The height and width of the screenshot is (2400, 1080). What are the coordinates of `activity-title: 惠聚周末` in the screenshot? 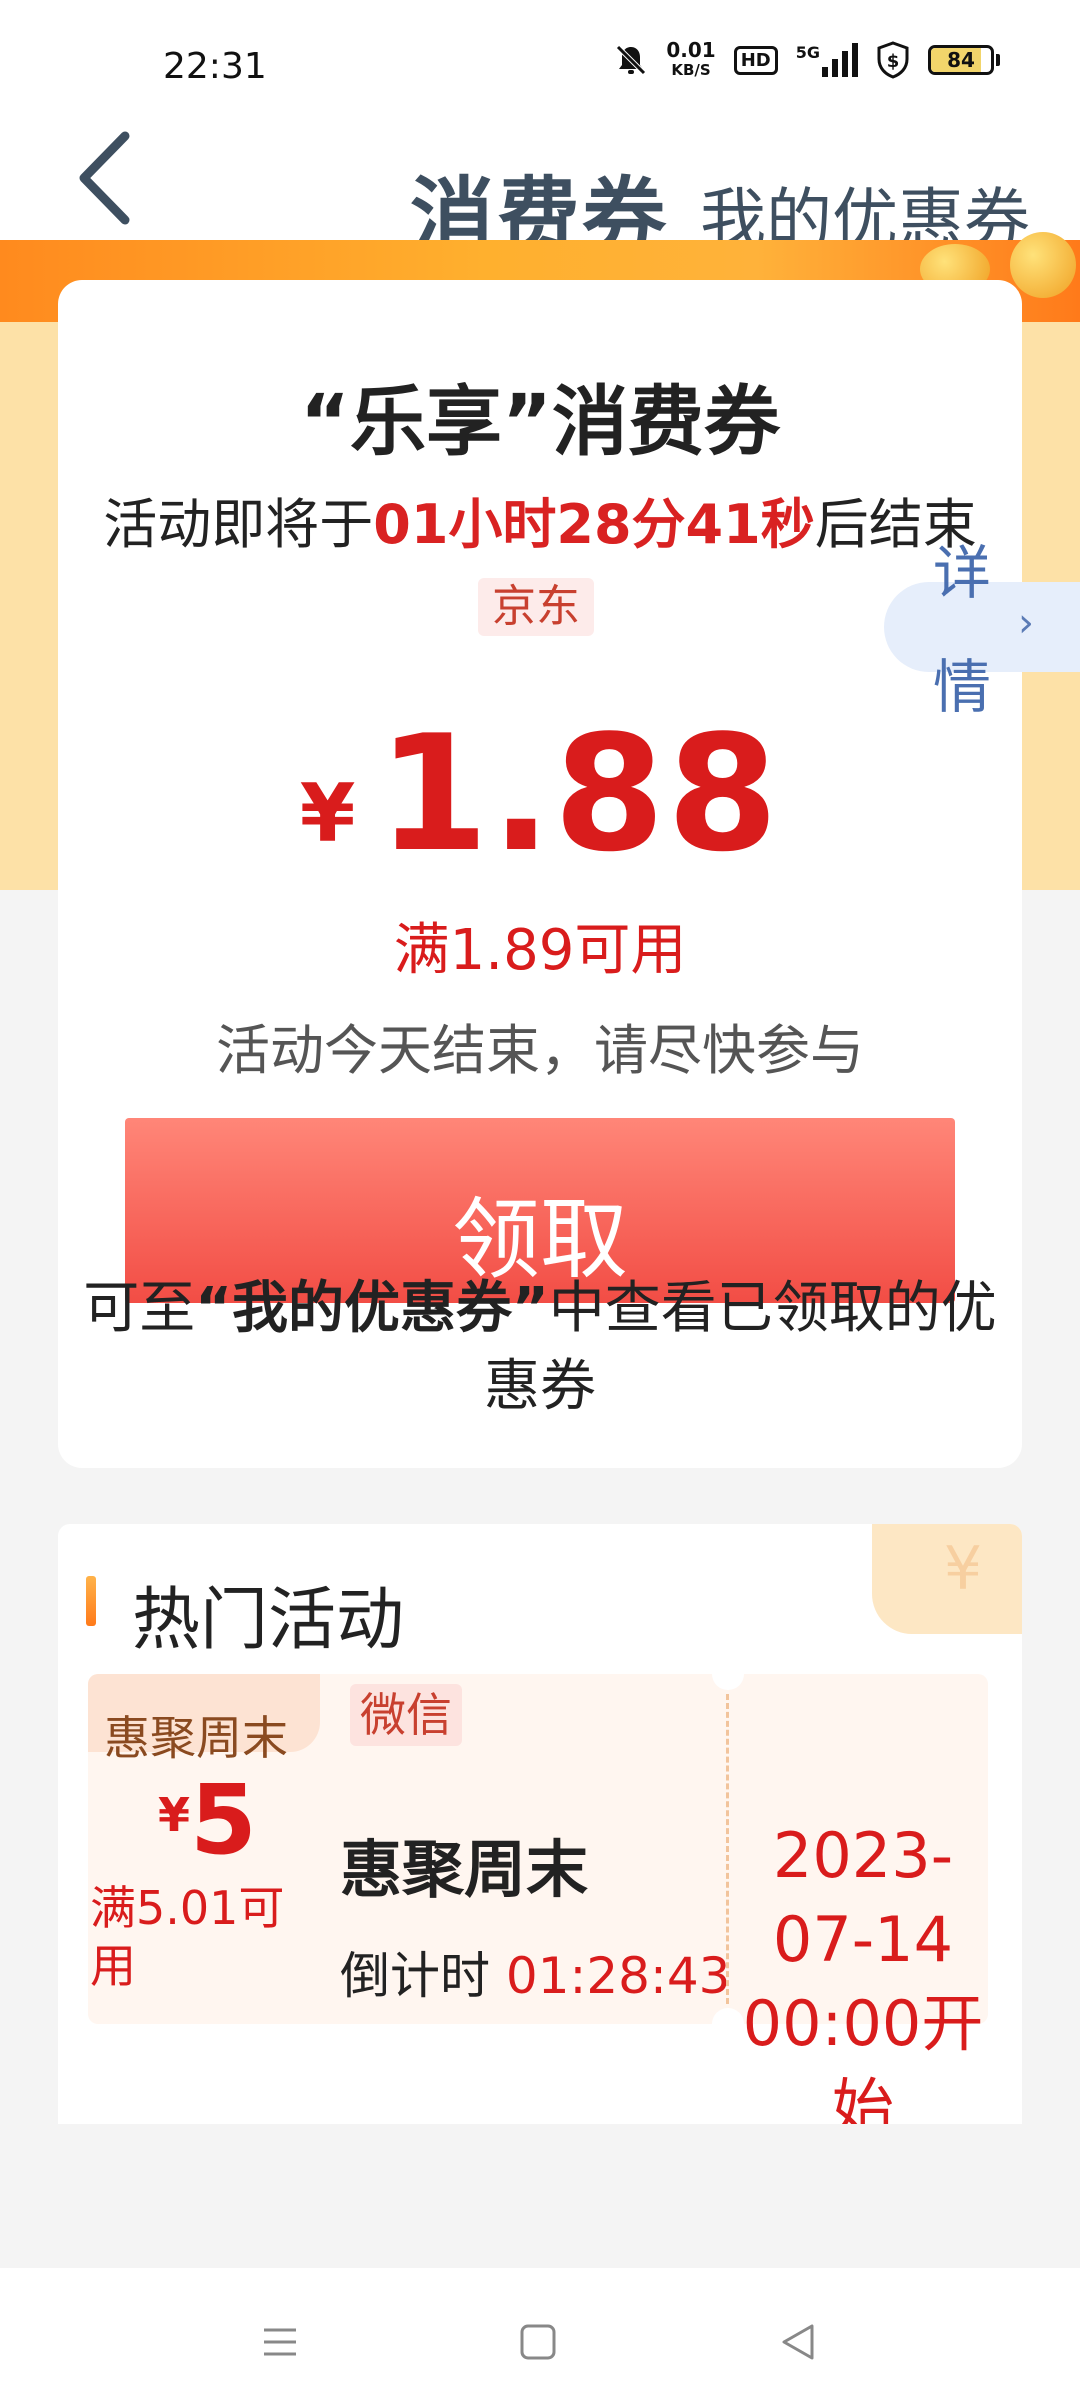 It's located at (464, 1869).